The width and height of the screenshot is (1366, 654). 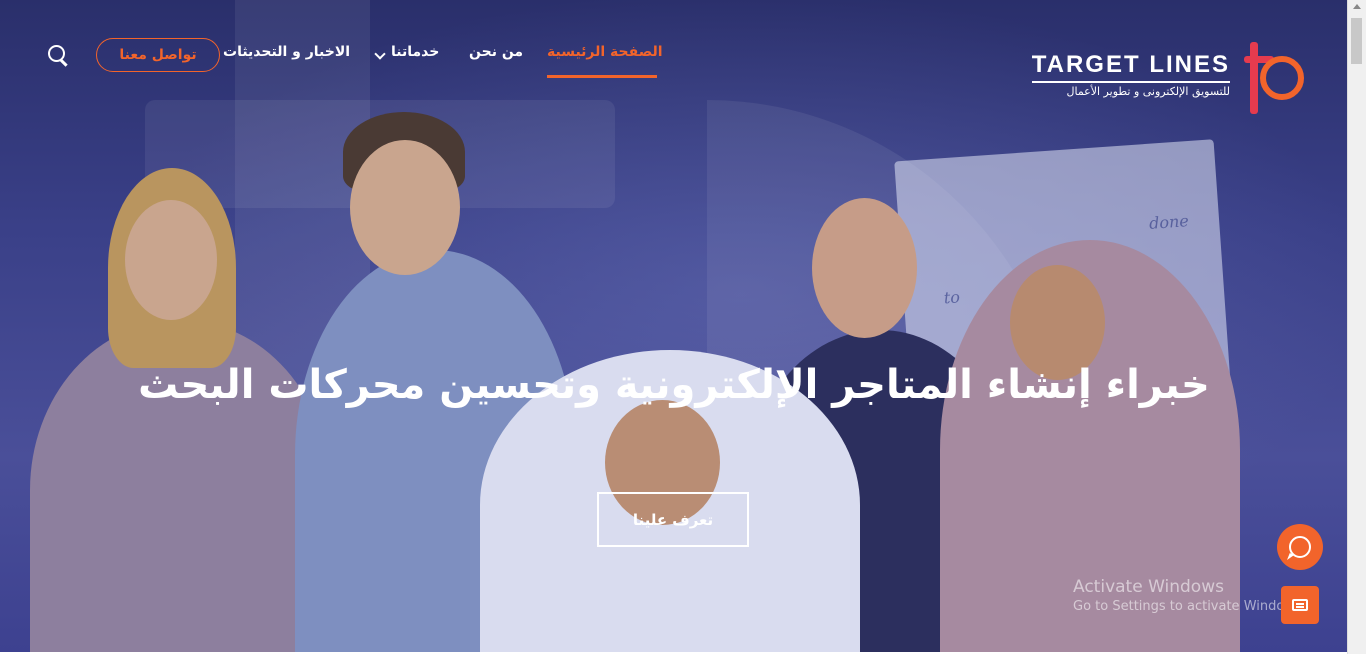 What do you see at coordinates (1356, 41) in the screenshot?
I see `scrollbar-thumb` at bounding box center [1356, 41].